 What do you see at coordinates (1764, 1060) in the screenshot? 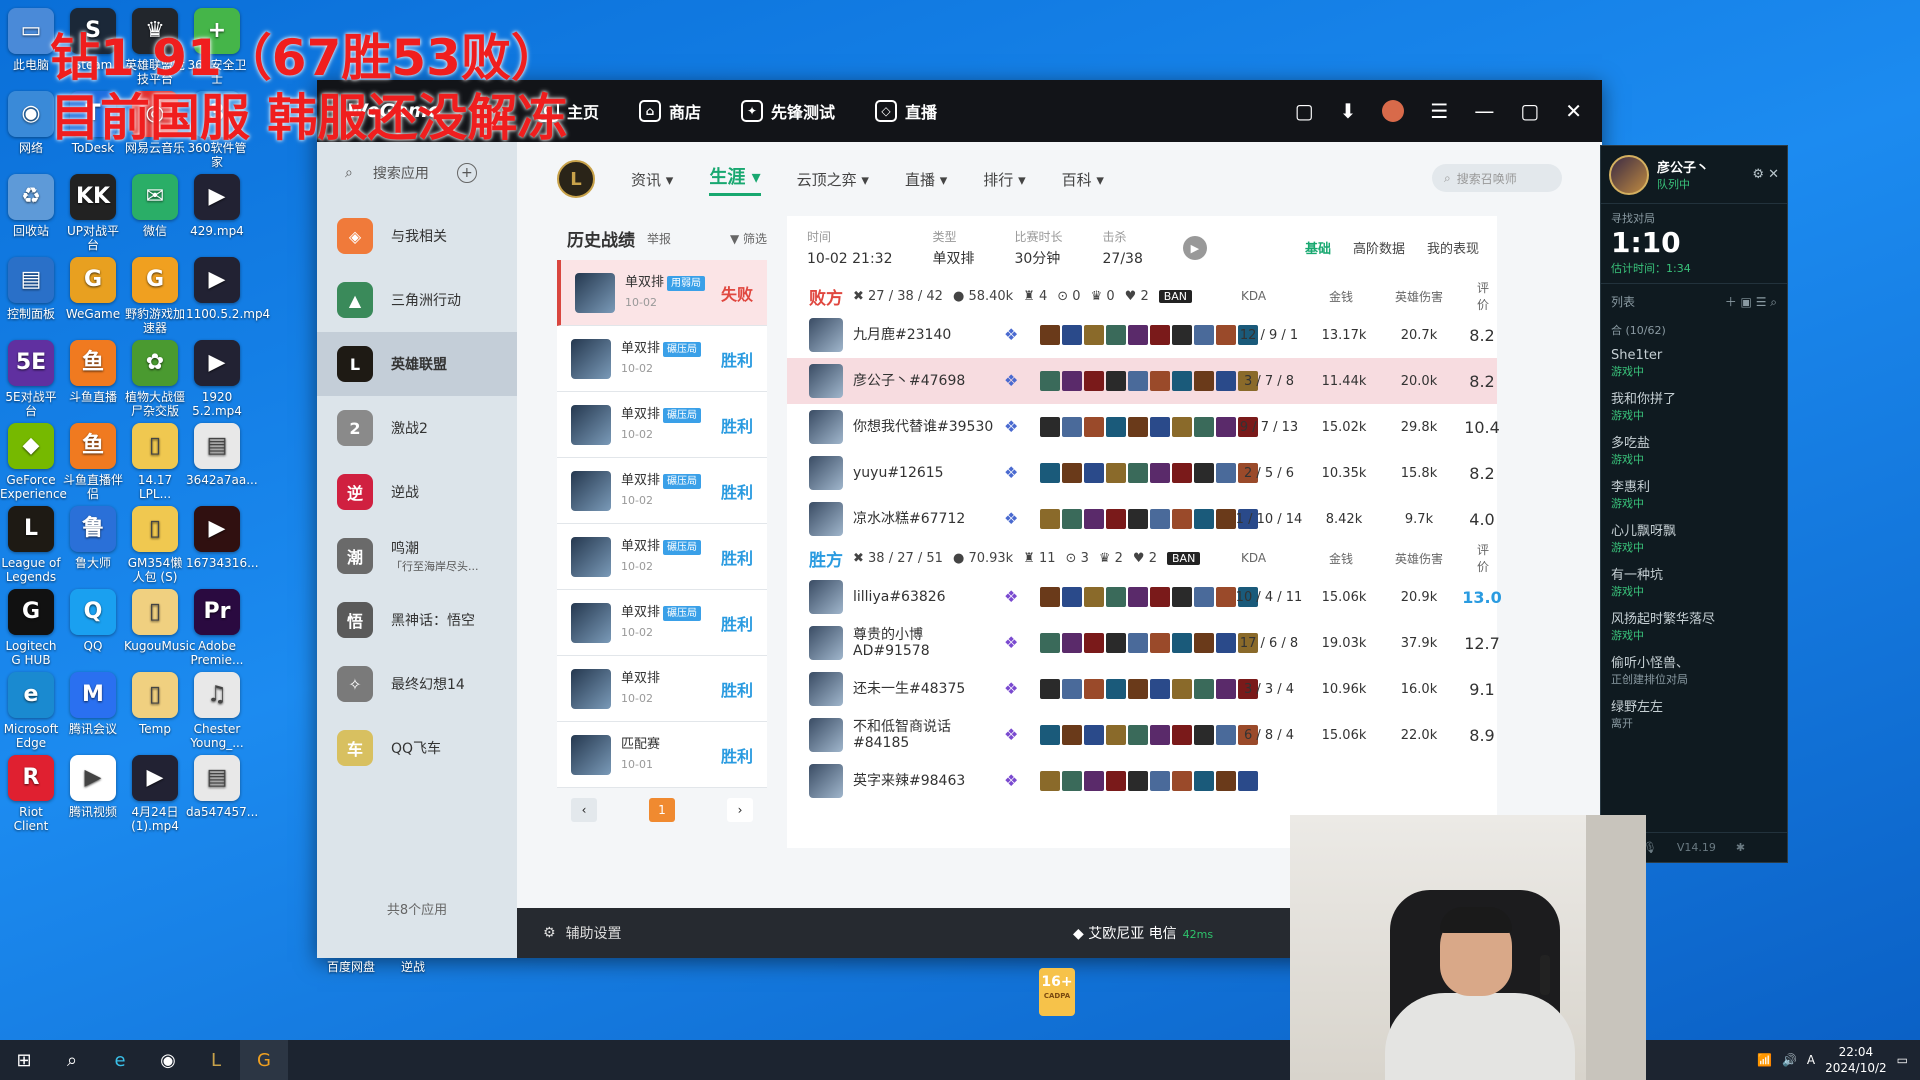
I see `wifi-icon: 📶` at bounding box center [1764, 1060].